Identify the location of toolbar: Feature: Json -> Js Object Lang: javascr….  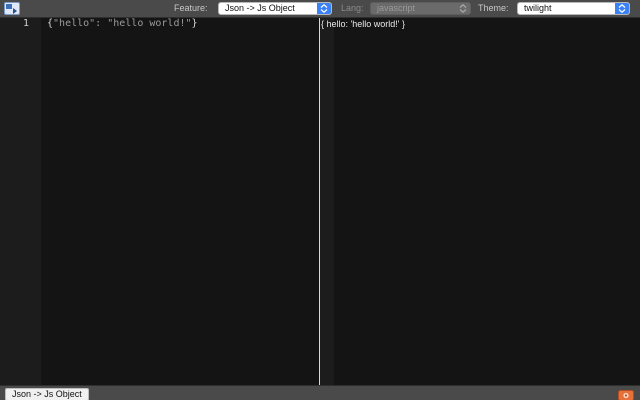
(320, 9).